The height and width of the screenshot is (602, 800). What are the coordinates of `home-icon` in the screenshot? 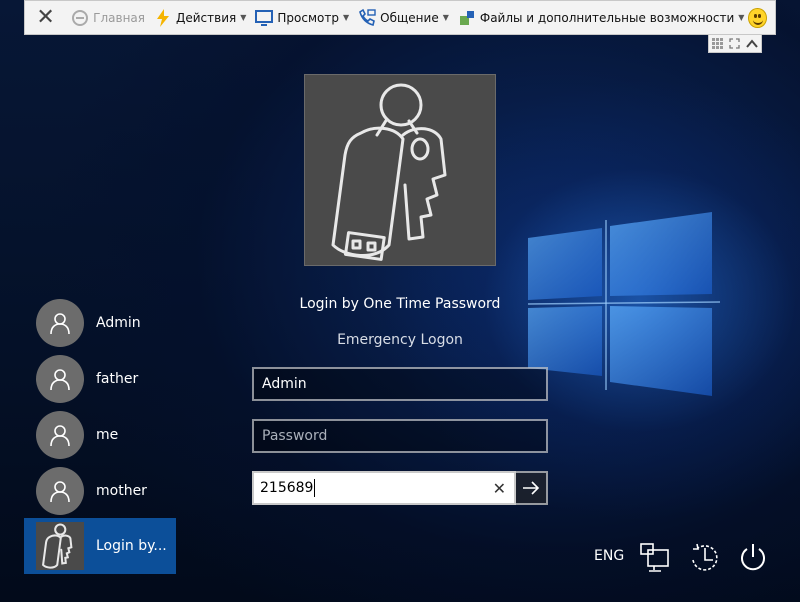 It's located at (80, 17).